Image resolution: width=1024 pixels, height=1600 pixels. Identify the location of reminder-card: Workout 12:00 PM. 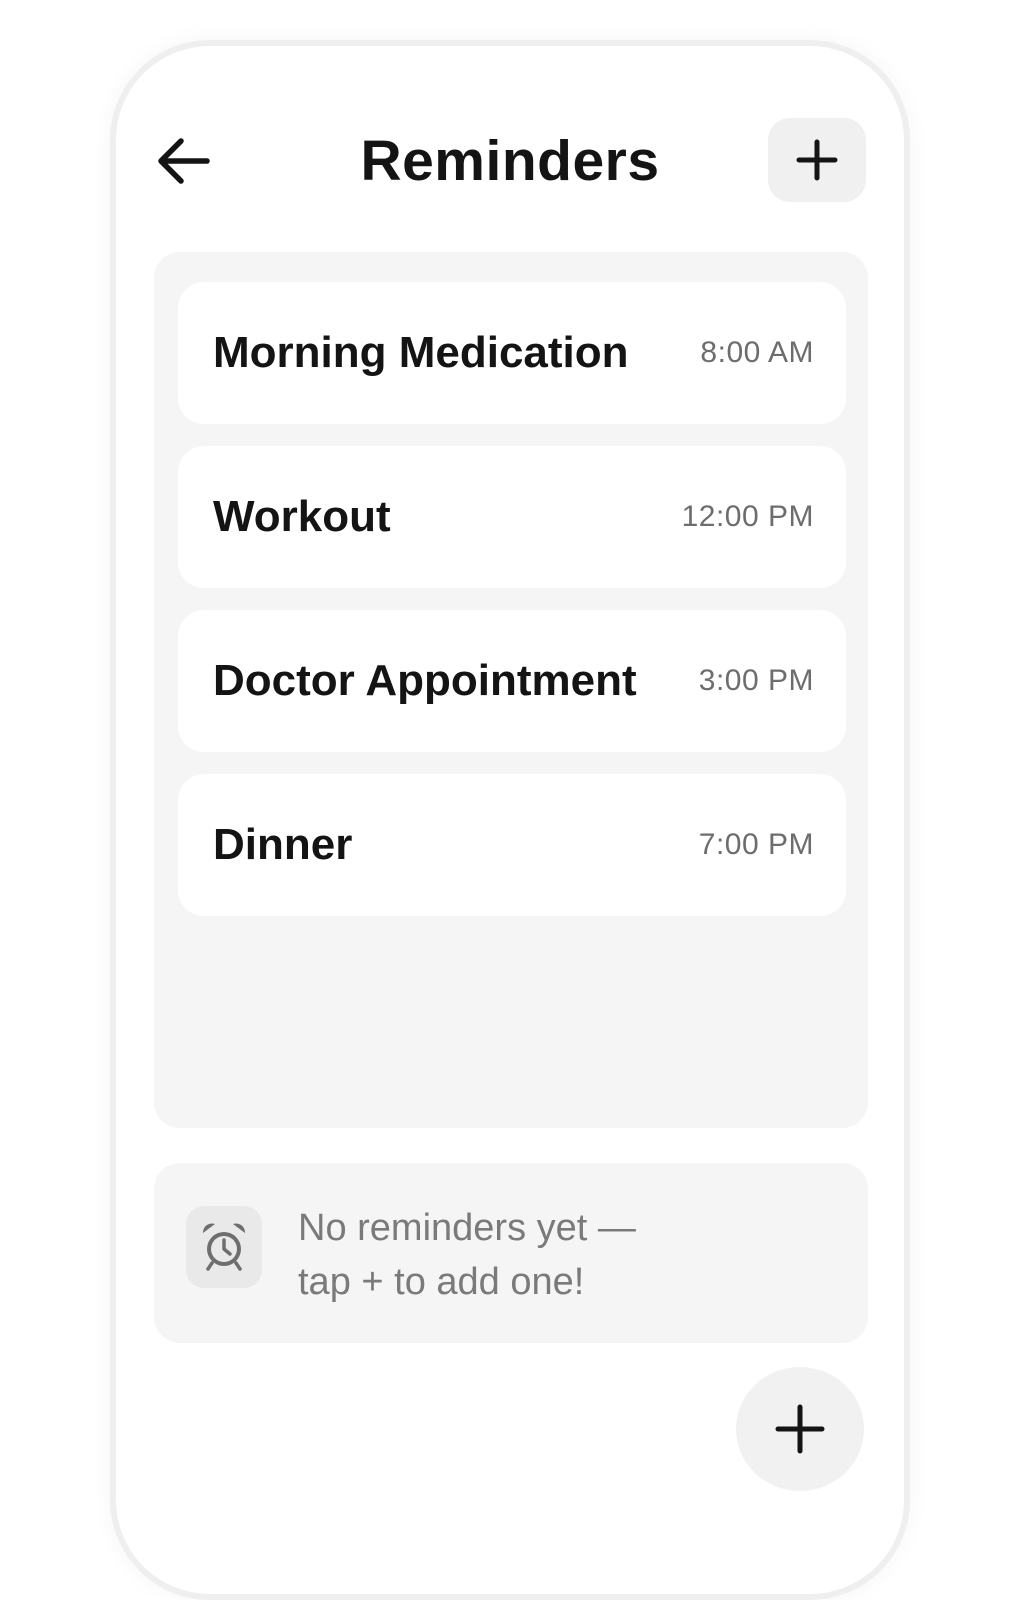
(512, 517).